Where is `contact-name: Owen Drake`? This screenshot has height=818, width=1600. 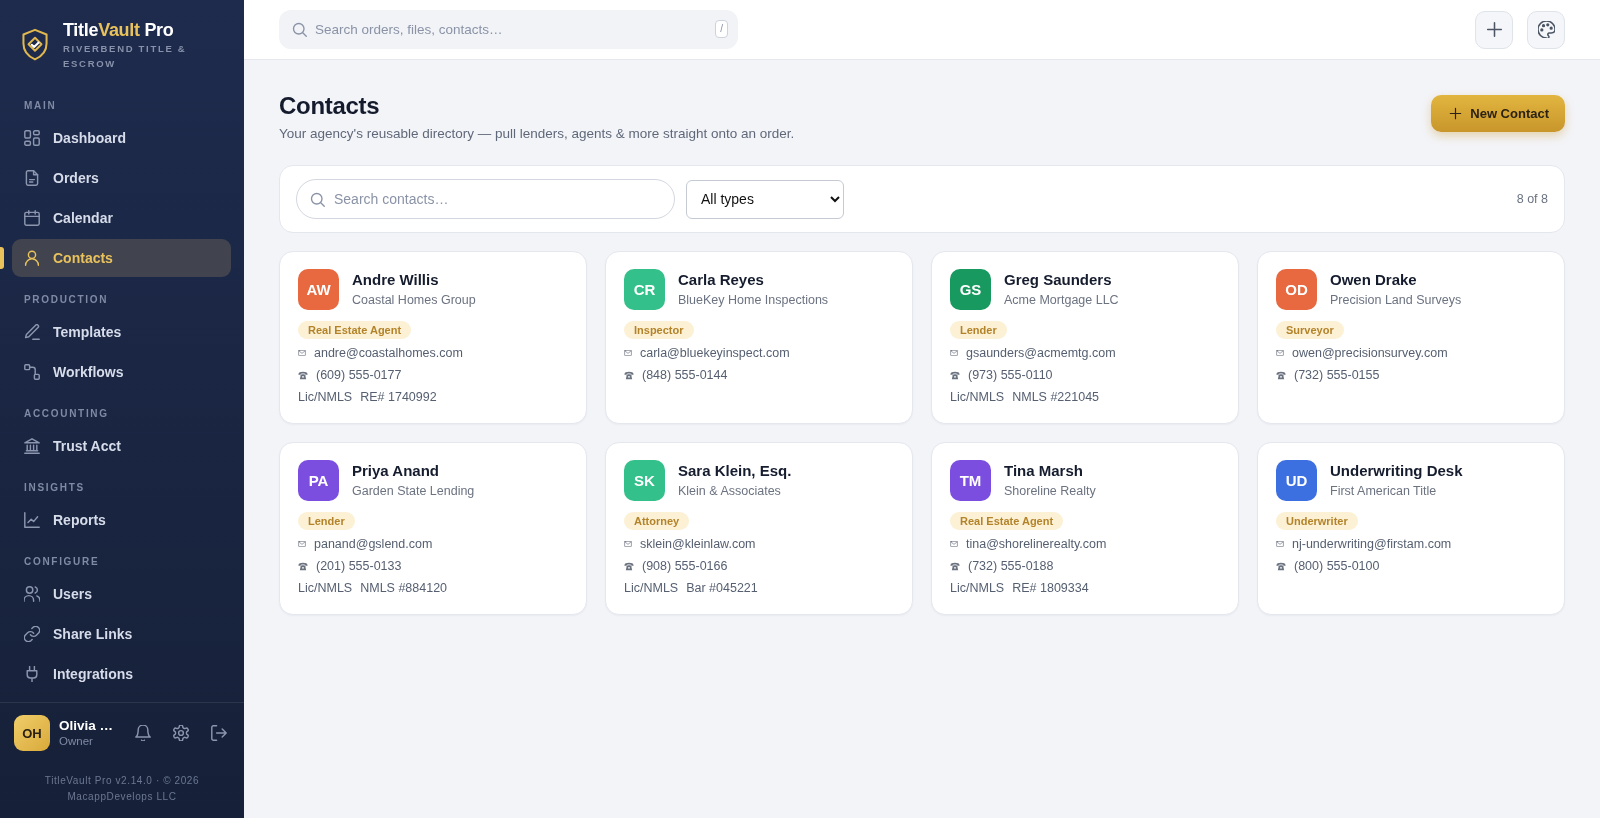 contact-name: Owen Drake is located at coordinates (1373, 279).